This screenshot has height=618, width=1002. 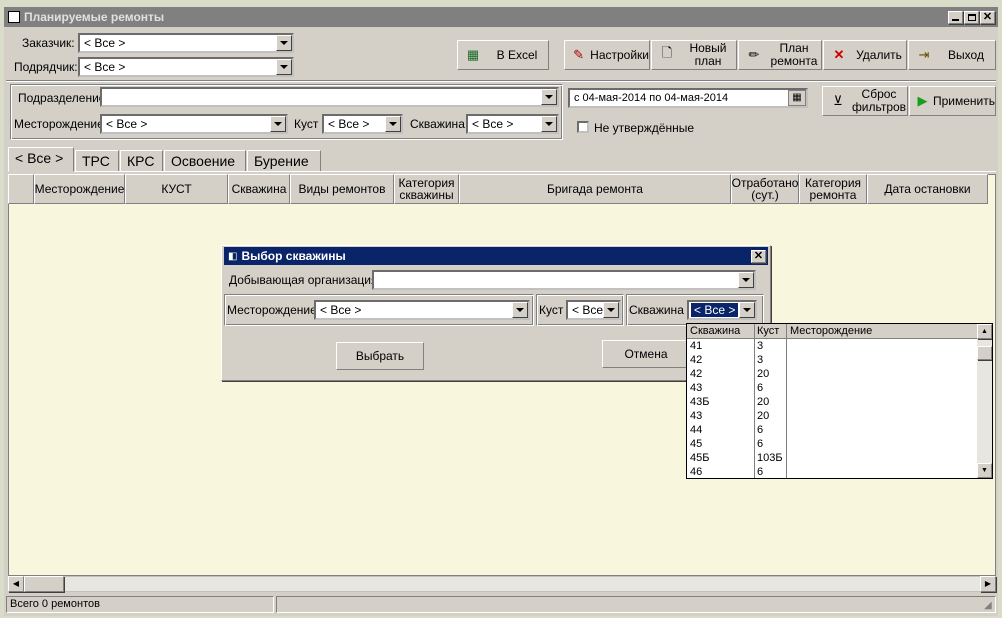 What do you see at coordinates (865, 55) in the screenshot?
I see `delete-button: ✕ Удалить` at bounding box center [865, 55].